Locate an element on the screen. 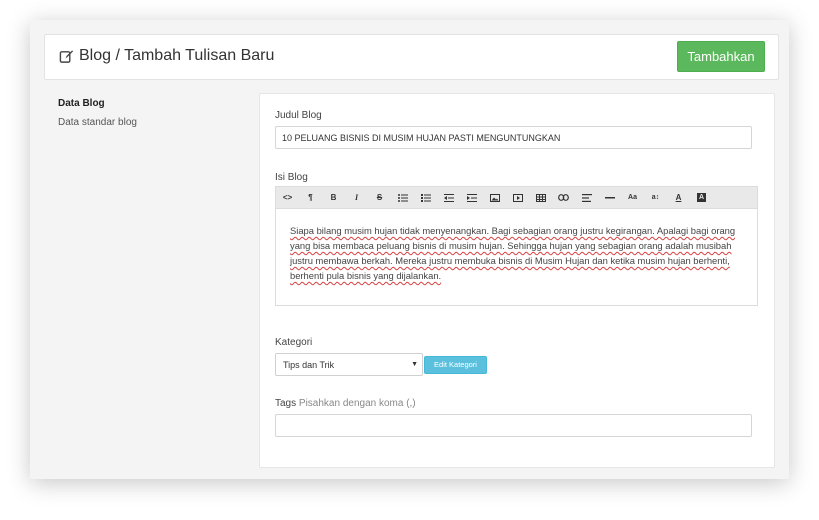 The width and height of the screenshot is (819, 520). table-icon is located at coordinates (540, 198).